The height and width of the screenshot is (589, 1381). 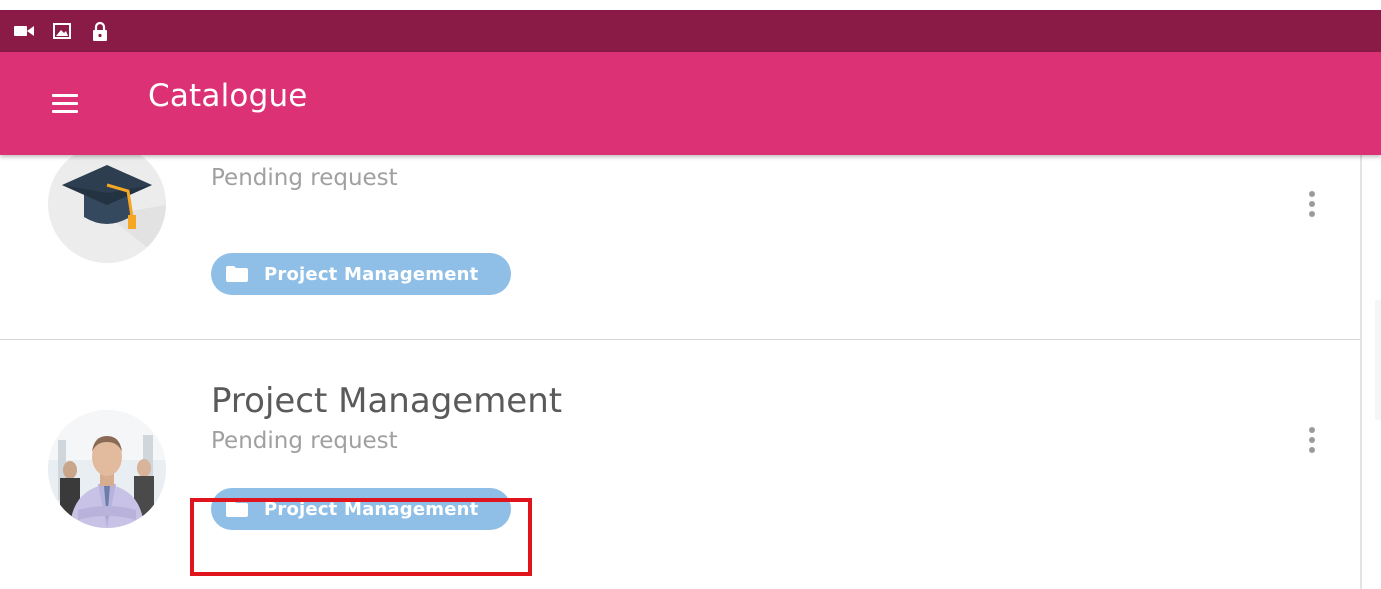 I want to click on businessman-photo, so click(x=107, y=469).